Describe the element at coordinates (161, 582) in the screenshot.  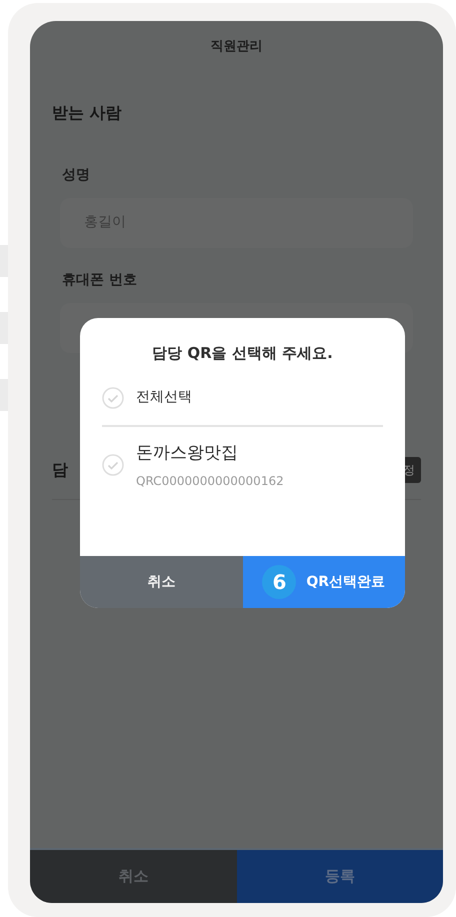
I see `cancel-button: 취소` at that location.